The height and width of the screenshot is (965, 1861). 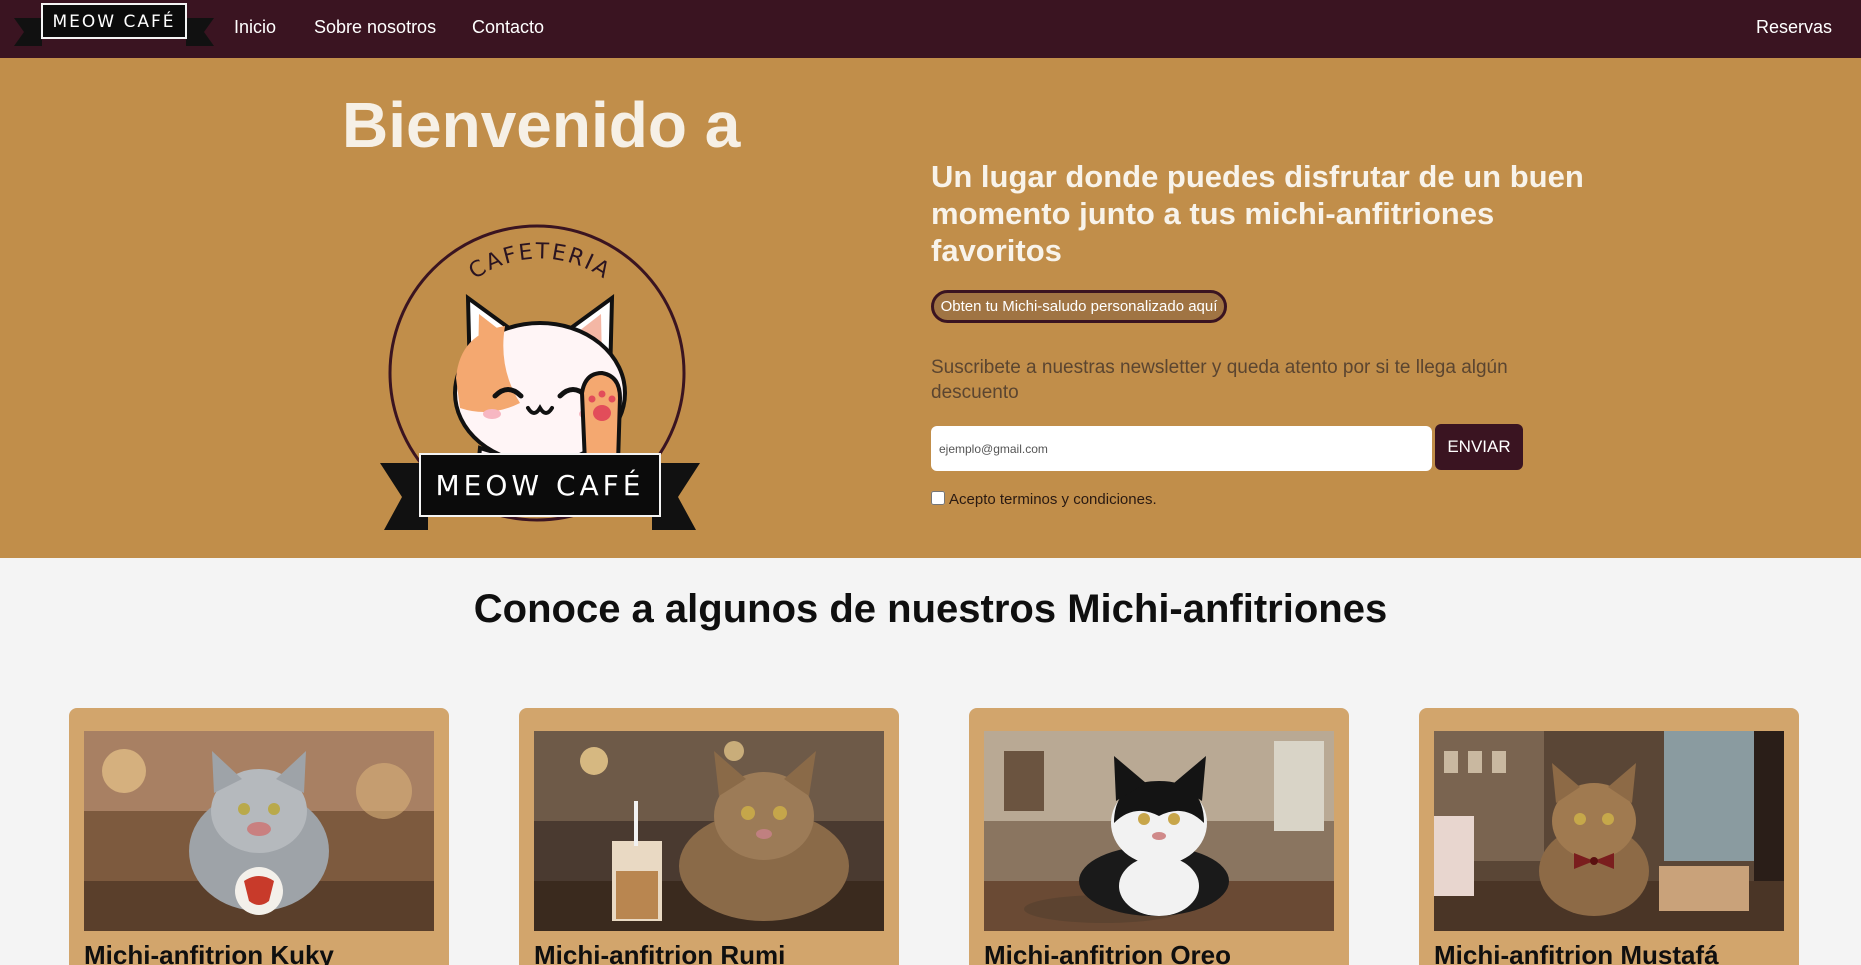 What do you see at coordinates (375, 27) in the screenshot?
I see `nav-sobre-nosotros: Sobre nosotros` at bounding box center [375, 27].